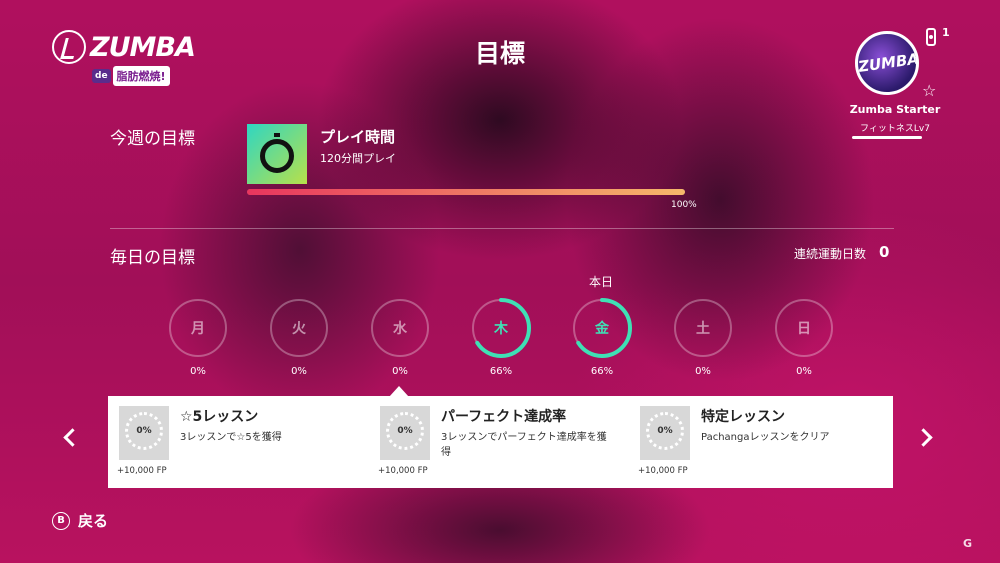 Image resolution: width=1000 pixels, height=563 pixels. I want to click on logo-sub-de: de, so click(101, 76).